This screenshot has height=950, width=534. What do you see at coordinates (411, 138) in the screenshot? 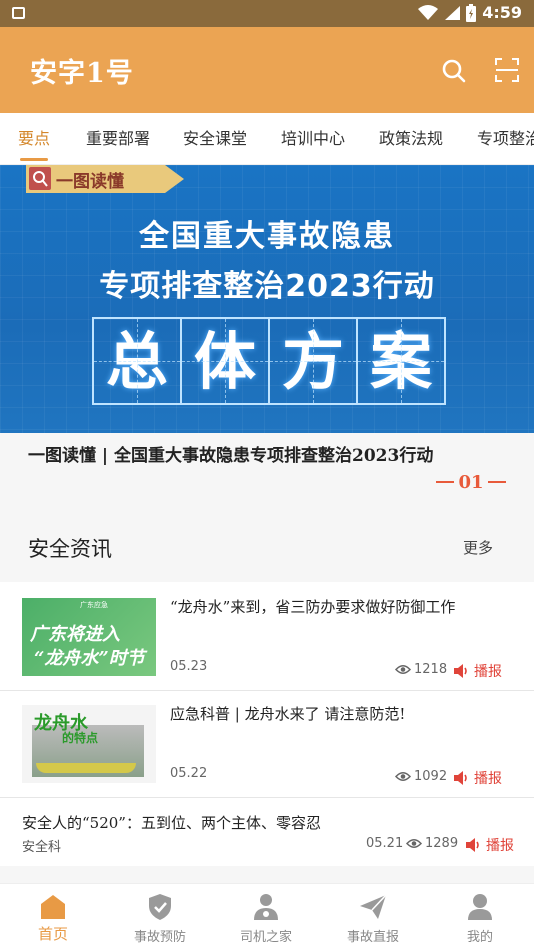
I see `tab-policy-regulations: 政策法规` at bounding box center [411, 138].